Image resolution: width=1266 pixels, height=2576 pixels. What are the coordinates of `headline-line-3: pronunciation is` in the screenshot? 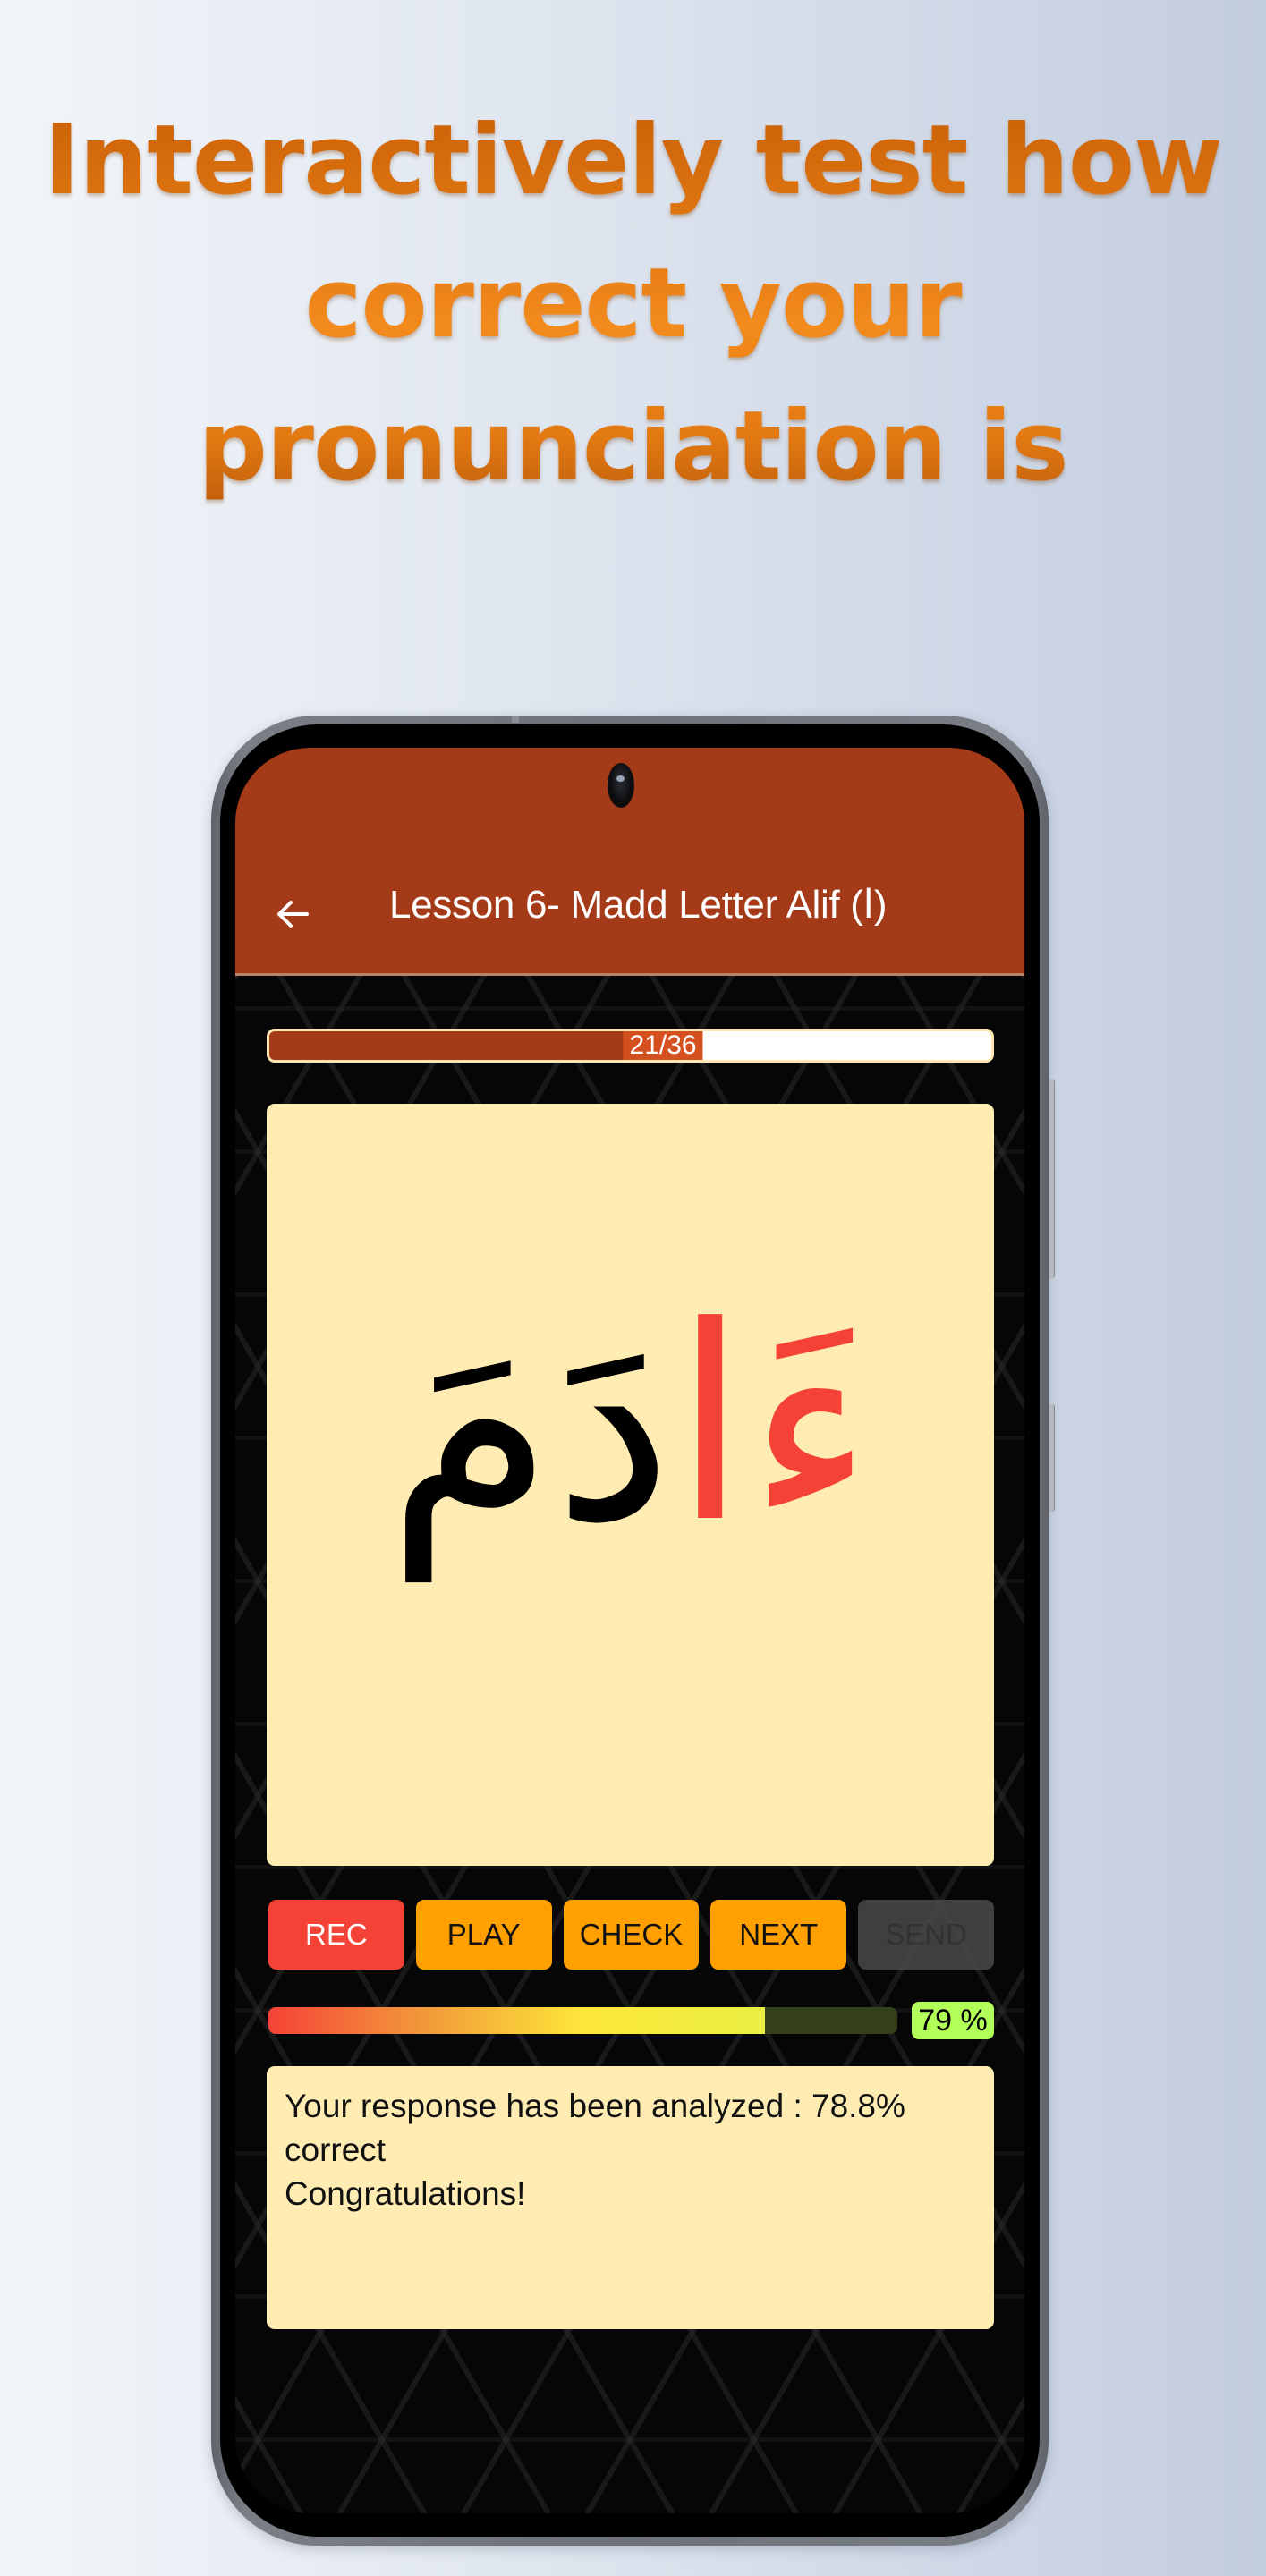 It's located at (633, 447).